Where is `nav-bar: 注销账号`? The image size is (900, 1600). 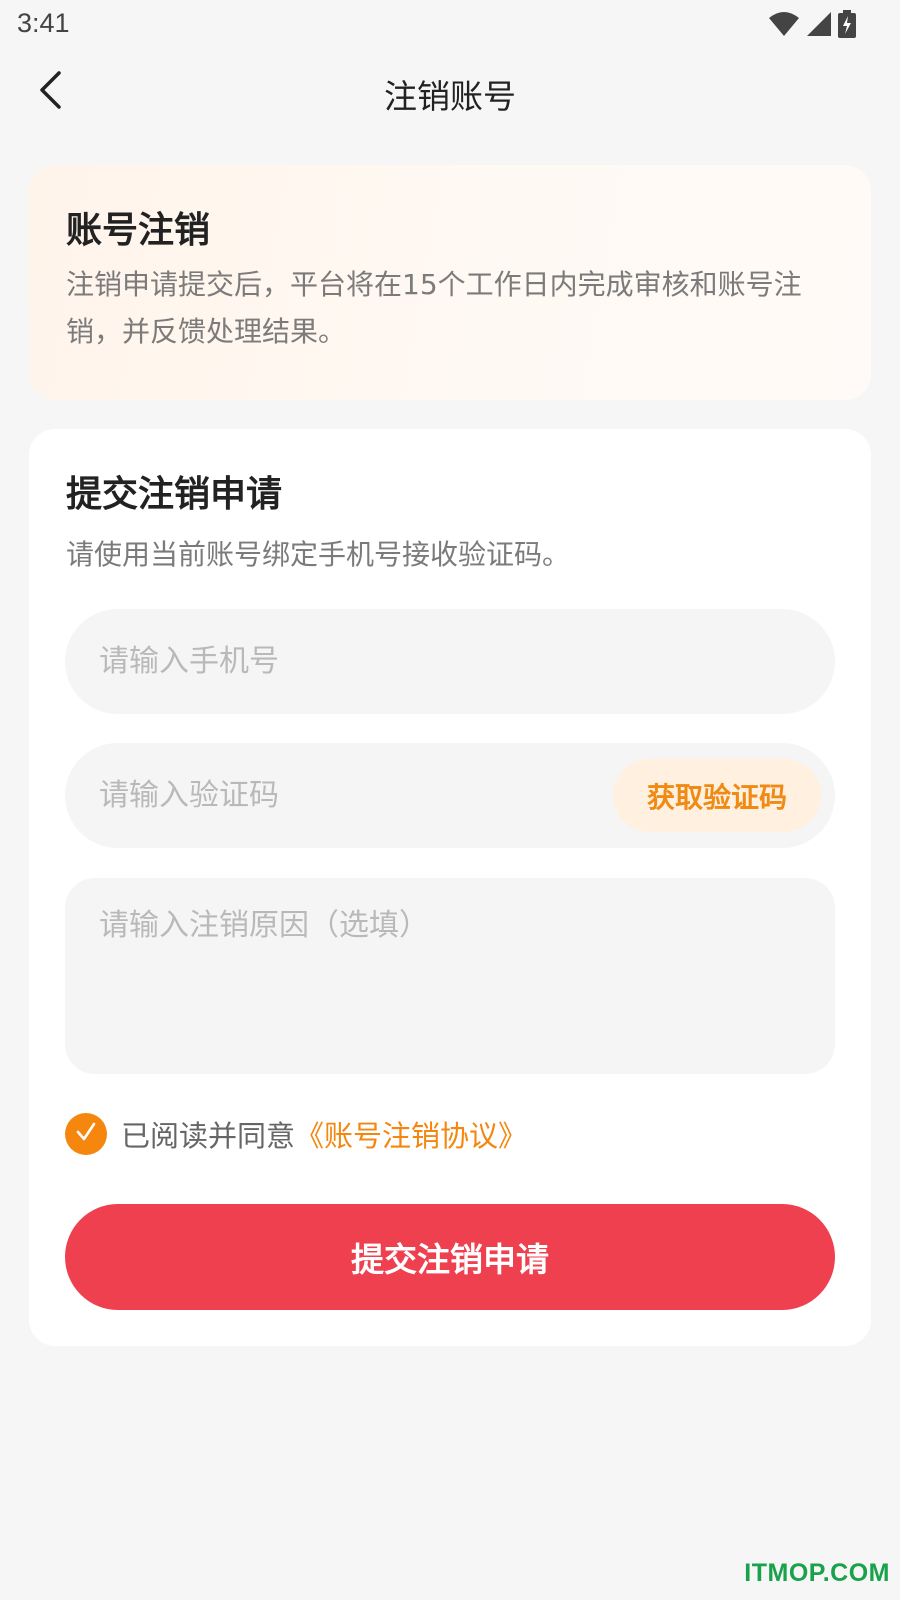 nav-bar: 注销账号 is located at coordinates (450, 92).